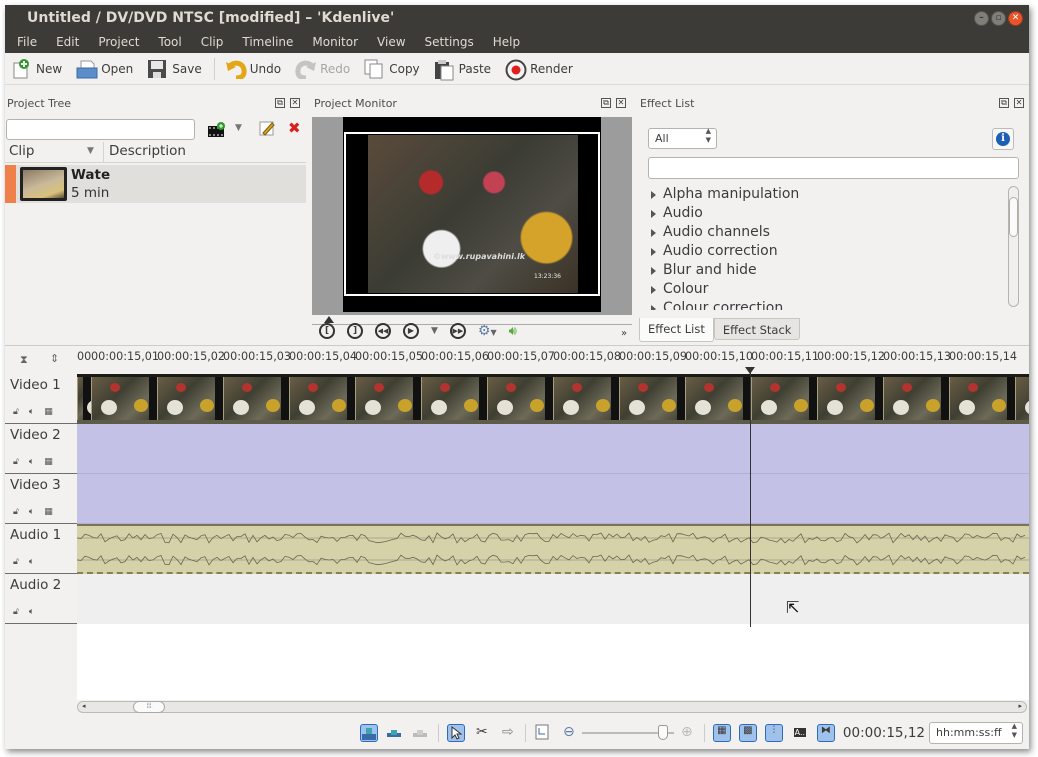 This screenshot has width=1038, height=757. What do you see at coordinates (682, 138) in the screenshot?
I see `effect-filter-select: All ▲ ▼` at bounding box center [682, 138].